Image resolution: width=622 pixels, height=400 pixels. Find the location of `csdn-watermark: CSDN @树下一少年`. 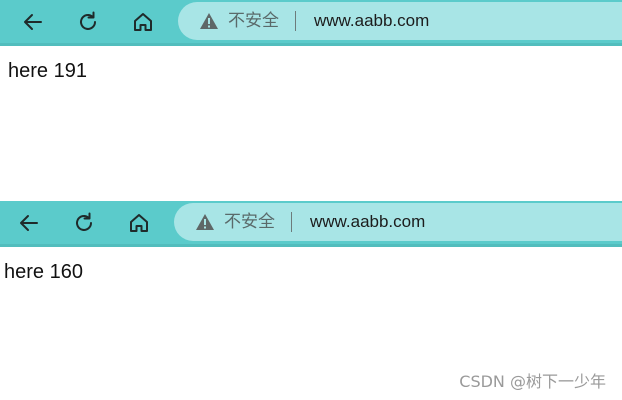

csdn-watermark: CSDN @树下一少年 is located at coordinates (532, 381).